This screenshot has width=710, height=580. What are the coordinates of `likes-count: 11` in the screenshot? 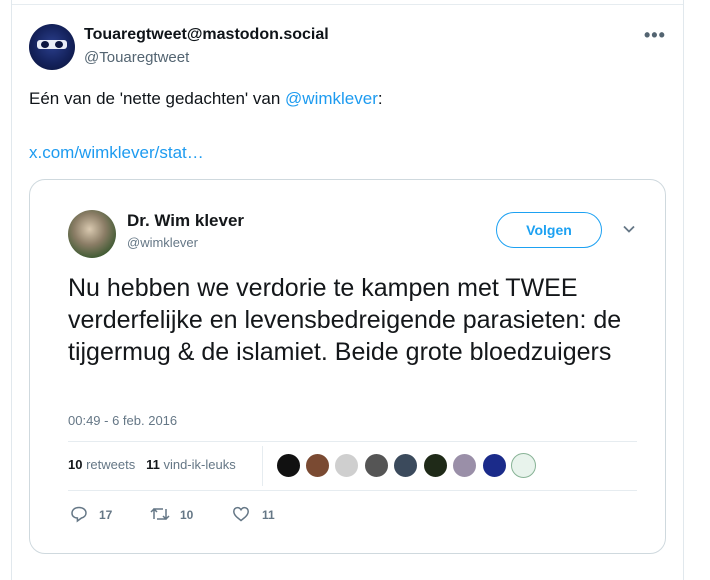 It's located at (153, 464).